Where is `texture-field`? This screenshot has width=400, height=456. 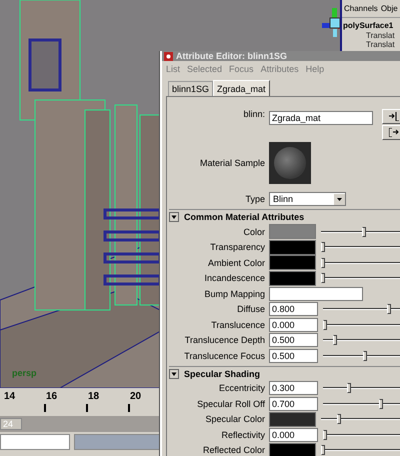
texture-field is located at coordinates (316, 293).